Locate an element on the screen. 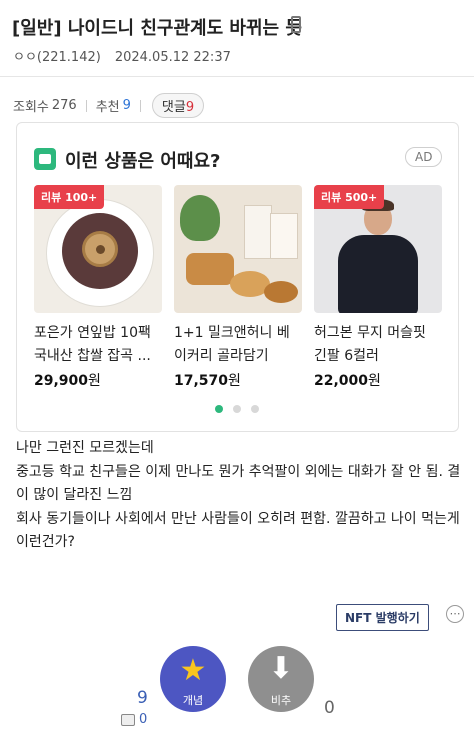 This screenshot has width=474, height=747. mobile-icon is located at coordinates (296, 24).